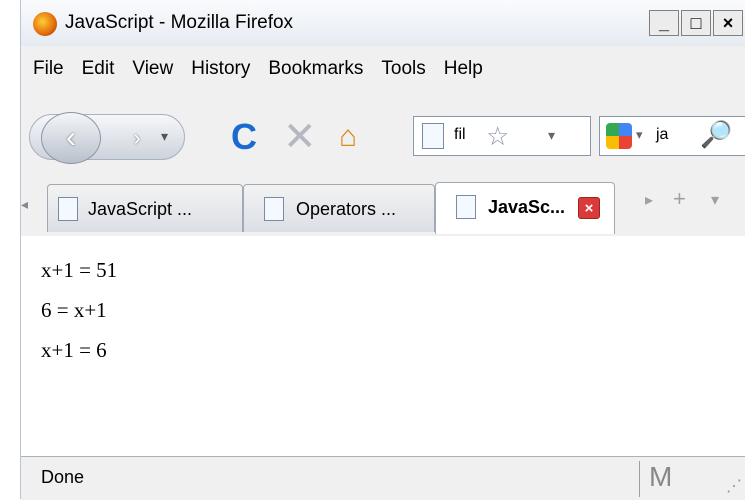 This screenshot has height=500, width=745. Describe the element at coordinates (589, 208) in the screenshot. I see `close-tab-button: ×` at that location.